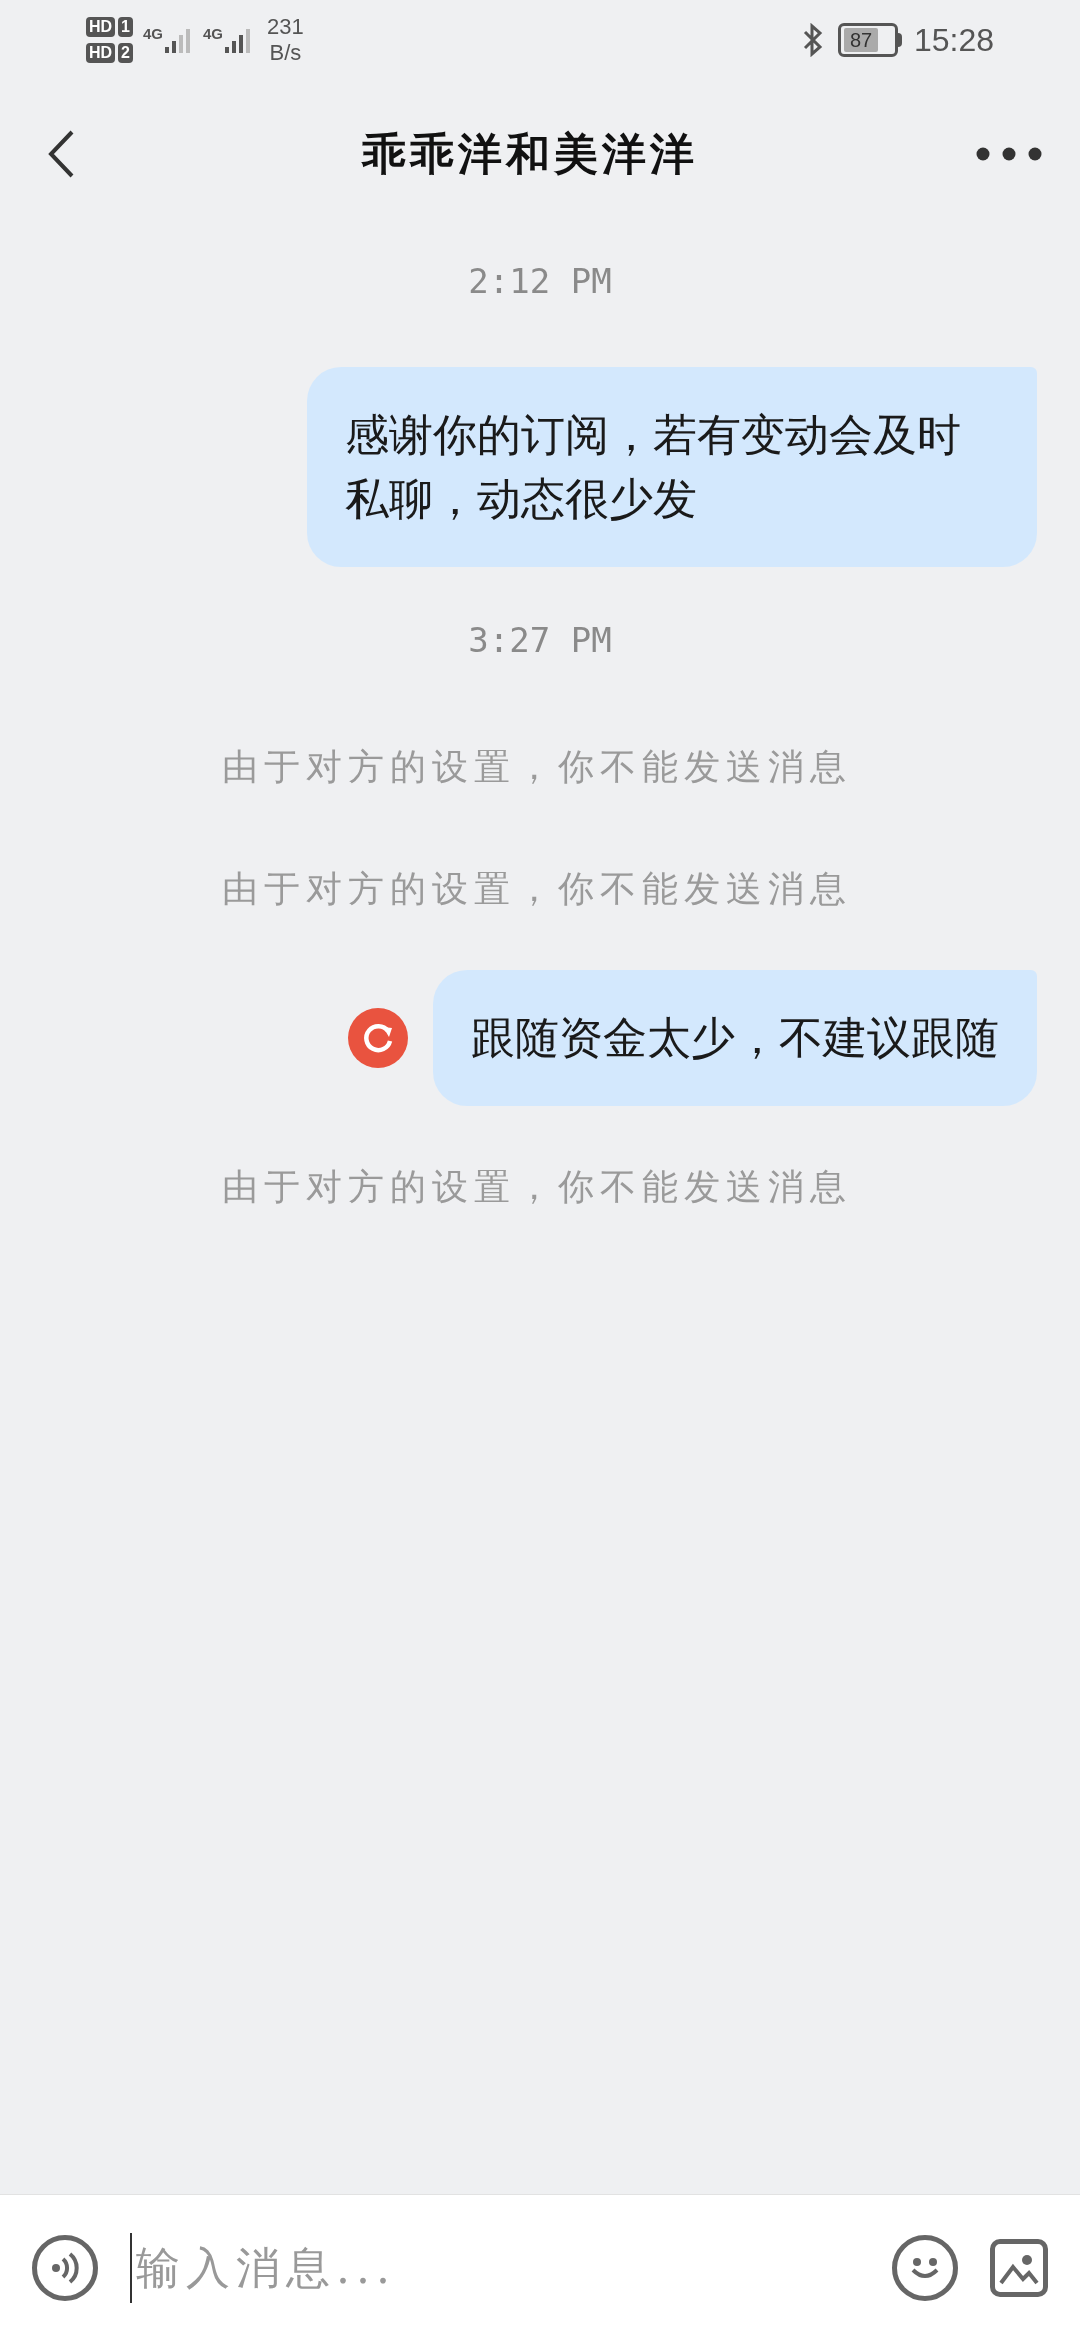 The height and width of the screenshot is (2340, 1080). I want to click on timestamp: 3:27 PM, so click(540, 640).